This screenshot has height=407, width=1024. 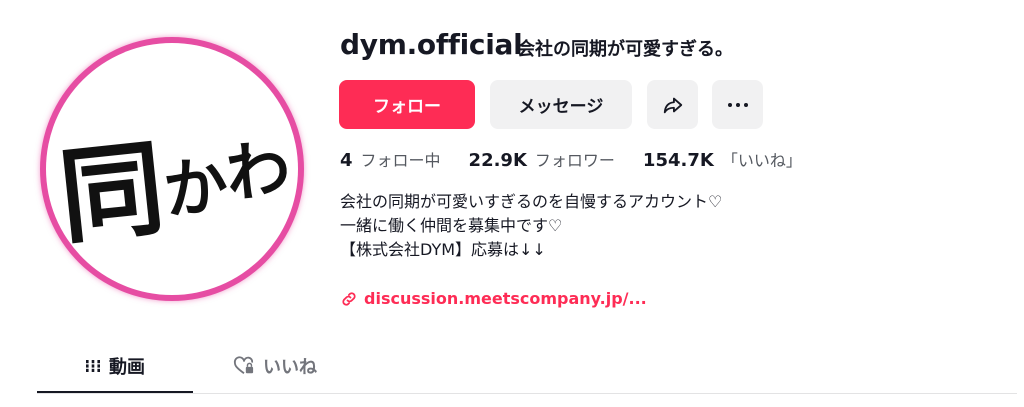 I want to click on tabs-divider, so click(x=527, y=393).